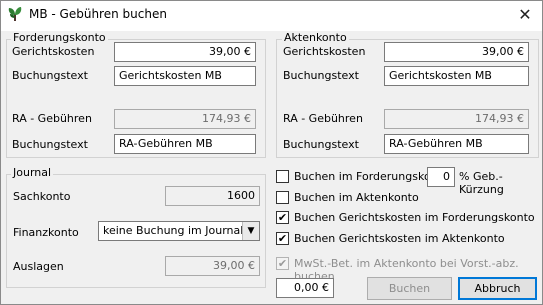  I want to click on amount-field: 0,00 €, so click(305, 288).